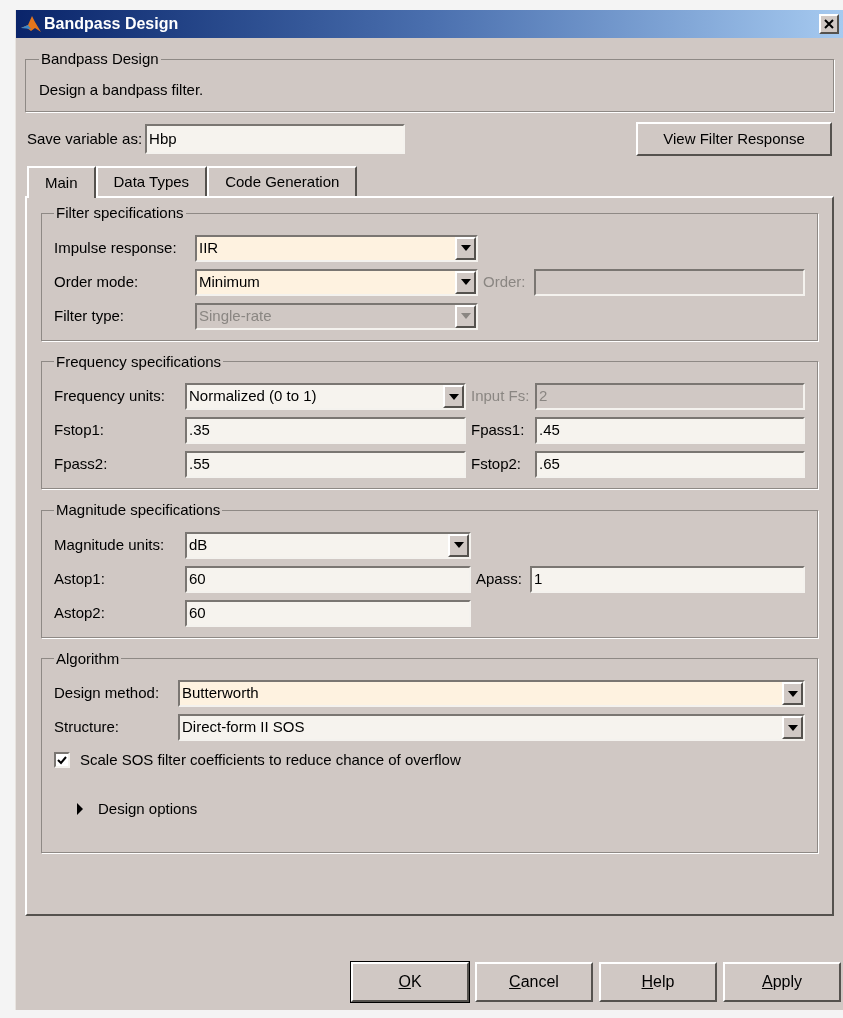  What do you see at coordinates (111, 24) in the screenshot?
I see `window-title: Bandpass Design` at bounding box center [111, 24].